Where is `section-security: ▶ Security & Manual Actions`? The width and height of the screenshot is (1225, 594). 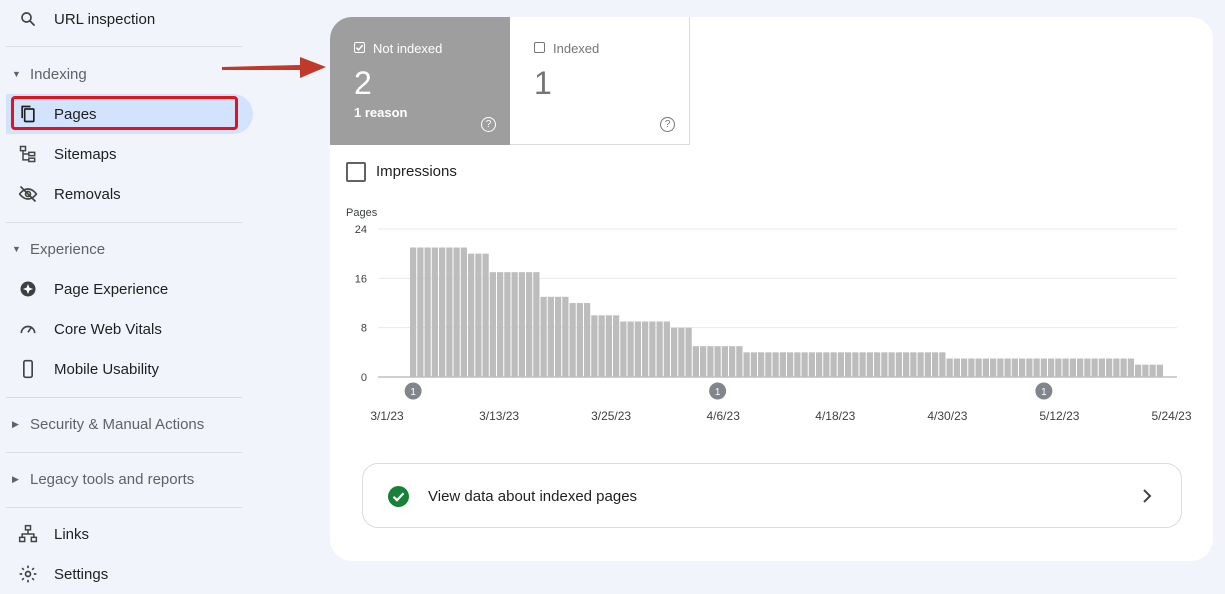
section-security: ▶ Security & Manual Actions is located at coordinates (121, 424).